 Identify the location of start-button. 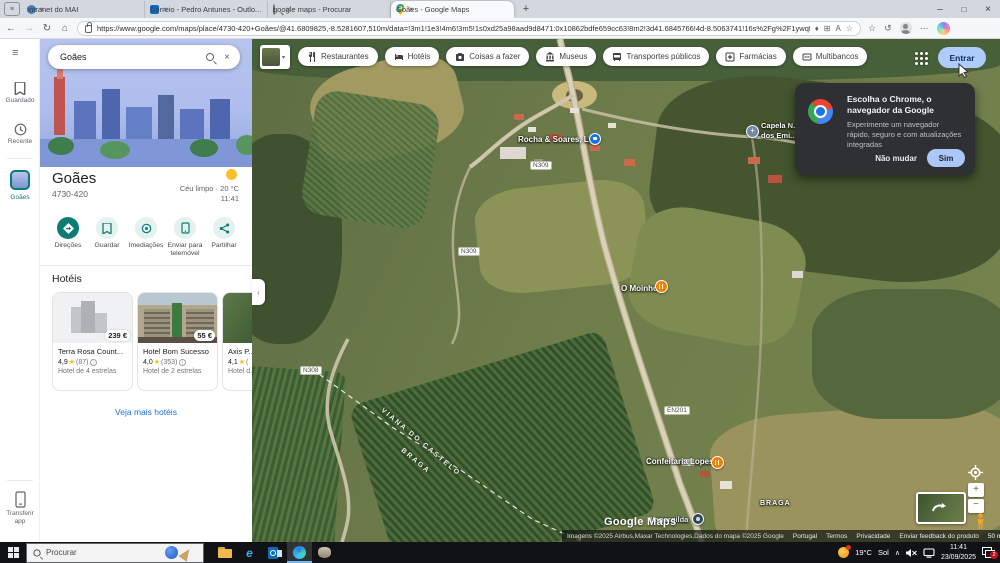
(13, 552).